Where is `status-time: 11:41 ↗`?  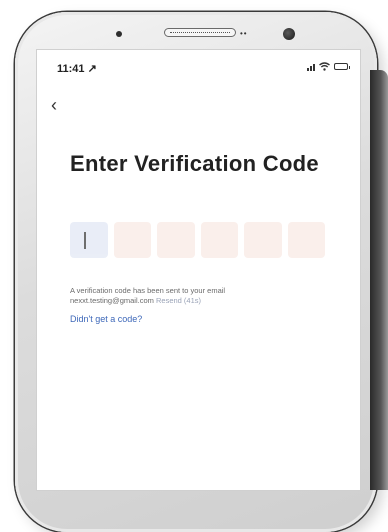
status-time: 11:41 ↗ is located at coordinates (77, 69).